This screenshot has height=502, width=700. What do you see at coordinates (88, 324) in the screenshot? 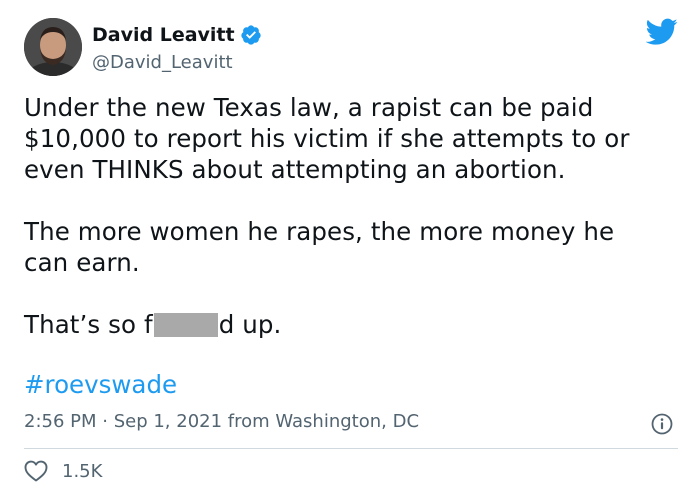
I see `tweet-line: That’s so f` at bounding box center [88, 324].